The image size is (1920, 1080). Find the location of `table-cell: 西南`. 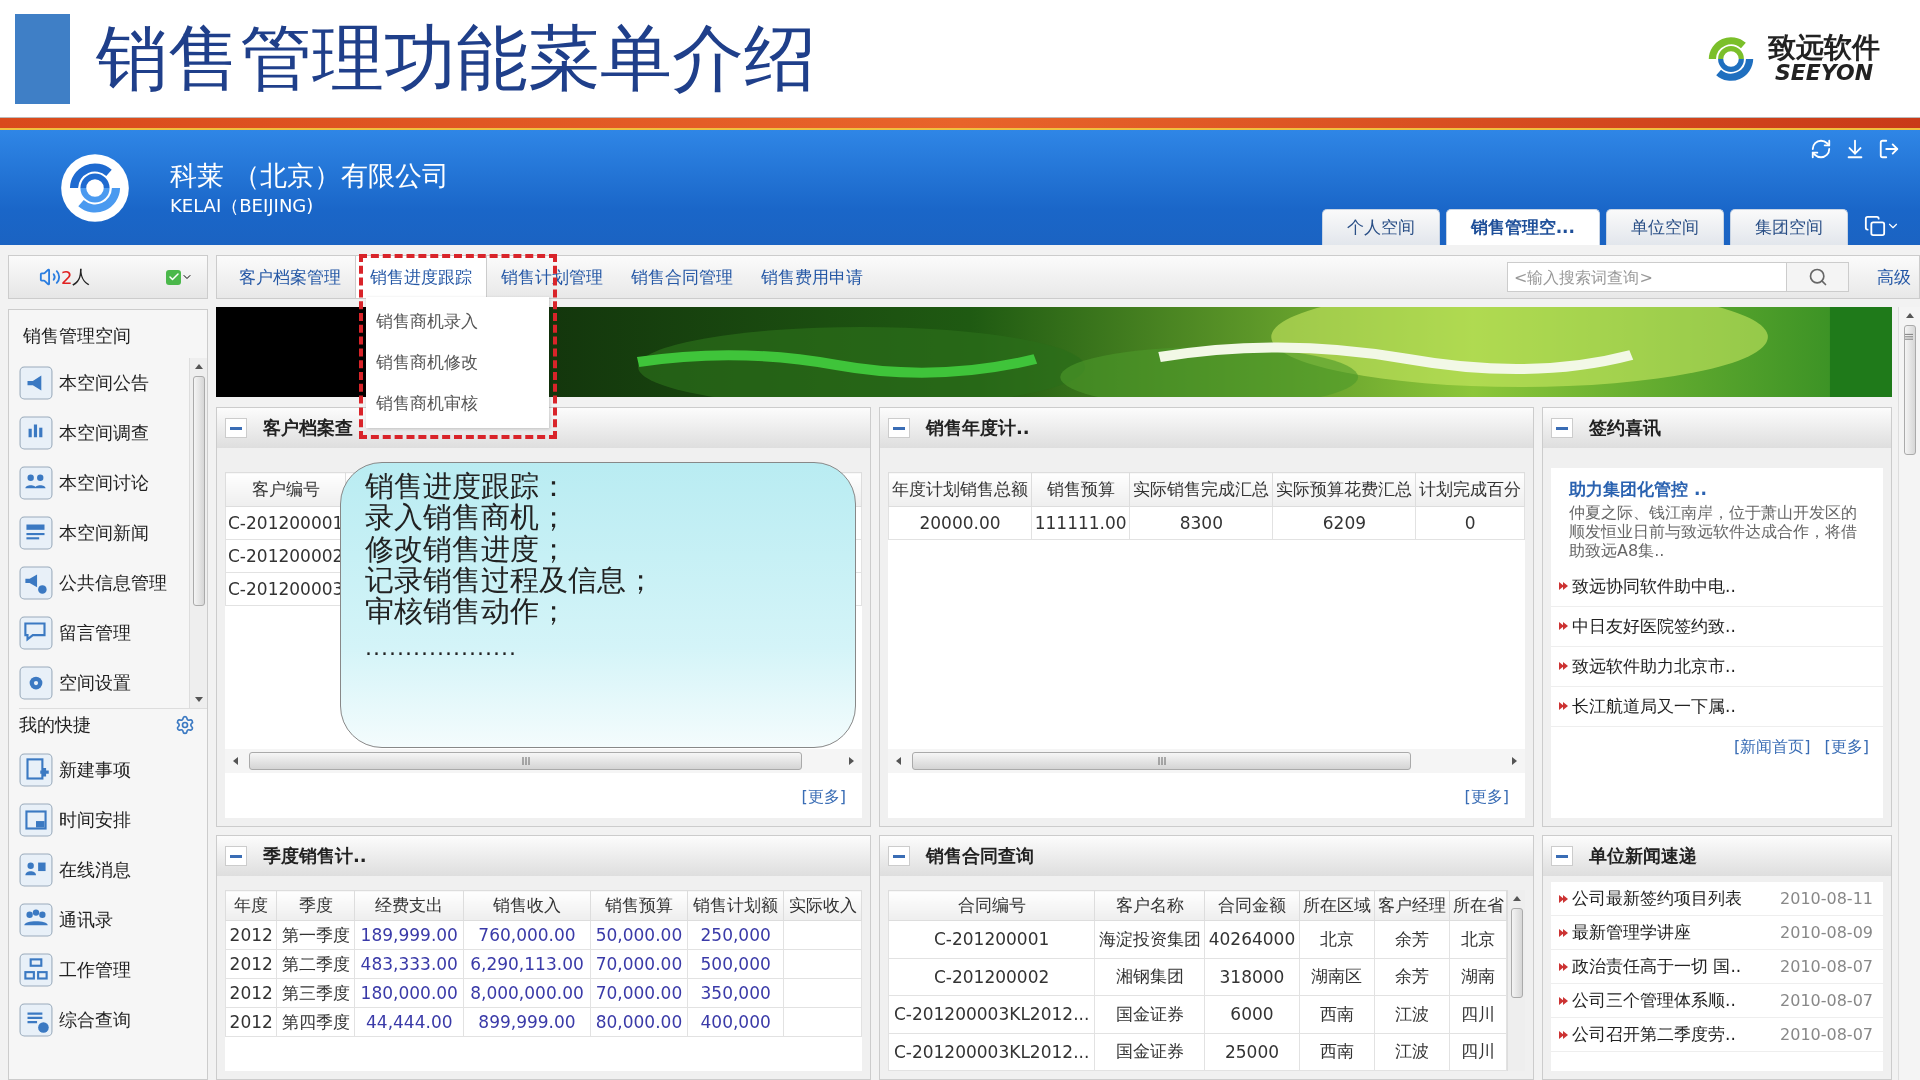

table-cell: 西南 is located at coordinates (1337, 1014).